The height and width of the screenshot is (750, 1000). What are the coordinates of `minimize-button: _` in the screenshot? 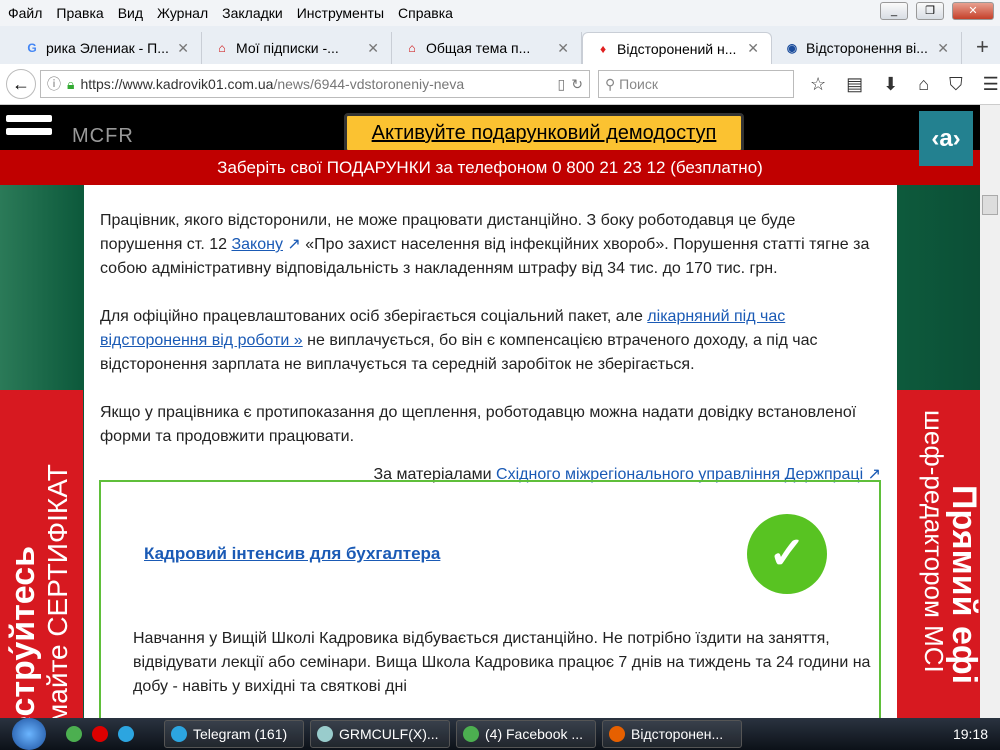 It's located at (894, 11).